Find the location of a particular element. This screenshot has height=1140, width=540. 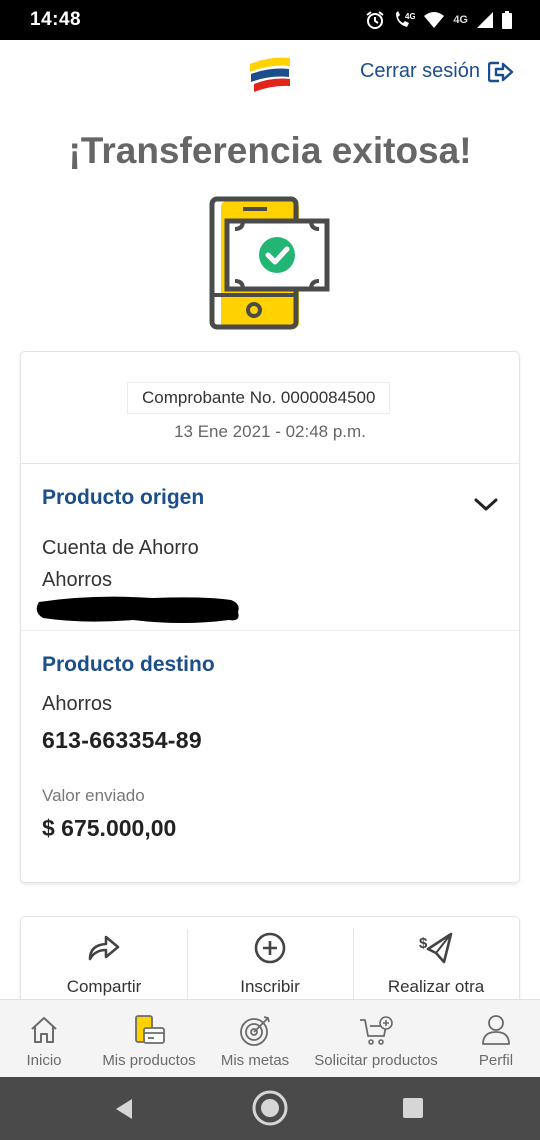

origin-account-name: Cuenta de Ahorro is located at coordinates (120, 548).